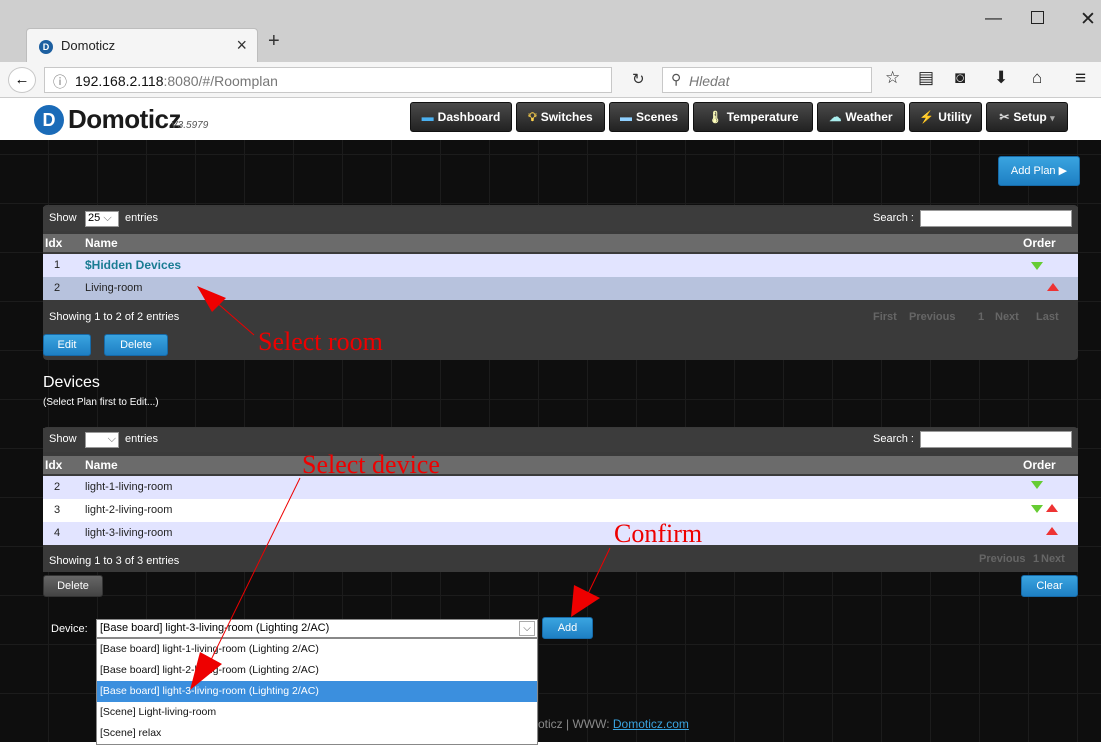 The image size is (1101, 745). What do you see at coordinates (658, 533) in the screenshot?
I see `annotation-confirm: Confirm` at bounding box center [658, 533].